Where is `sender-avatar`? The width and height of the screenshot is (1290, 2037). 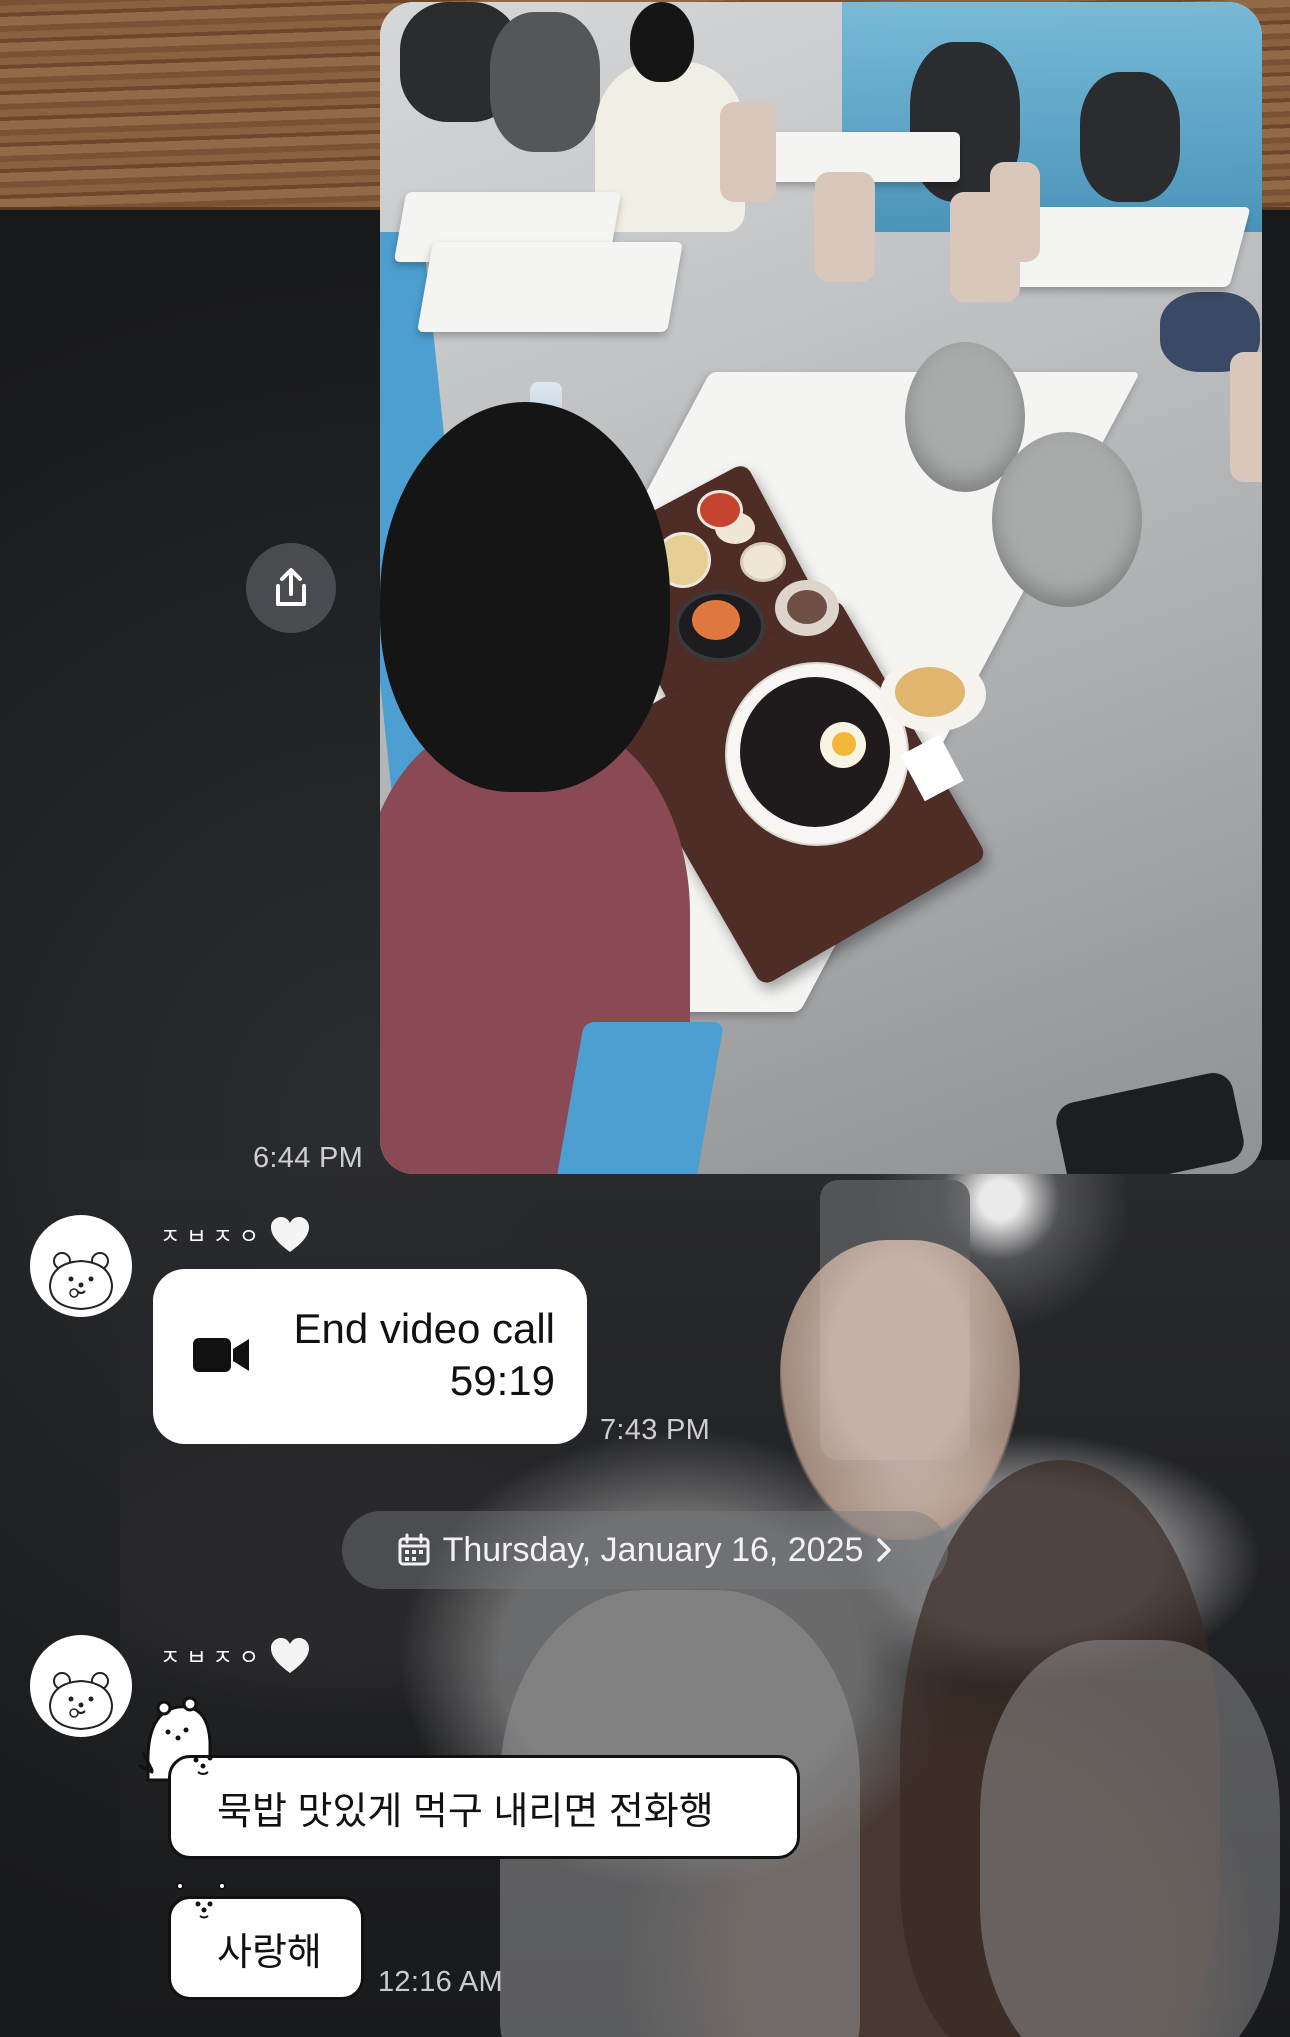
sender-avatar is located at coordinates (81, 1266).